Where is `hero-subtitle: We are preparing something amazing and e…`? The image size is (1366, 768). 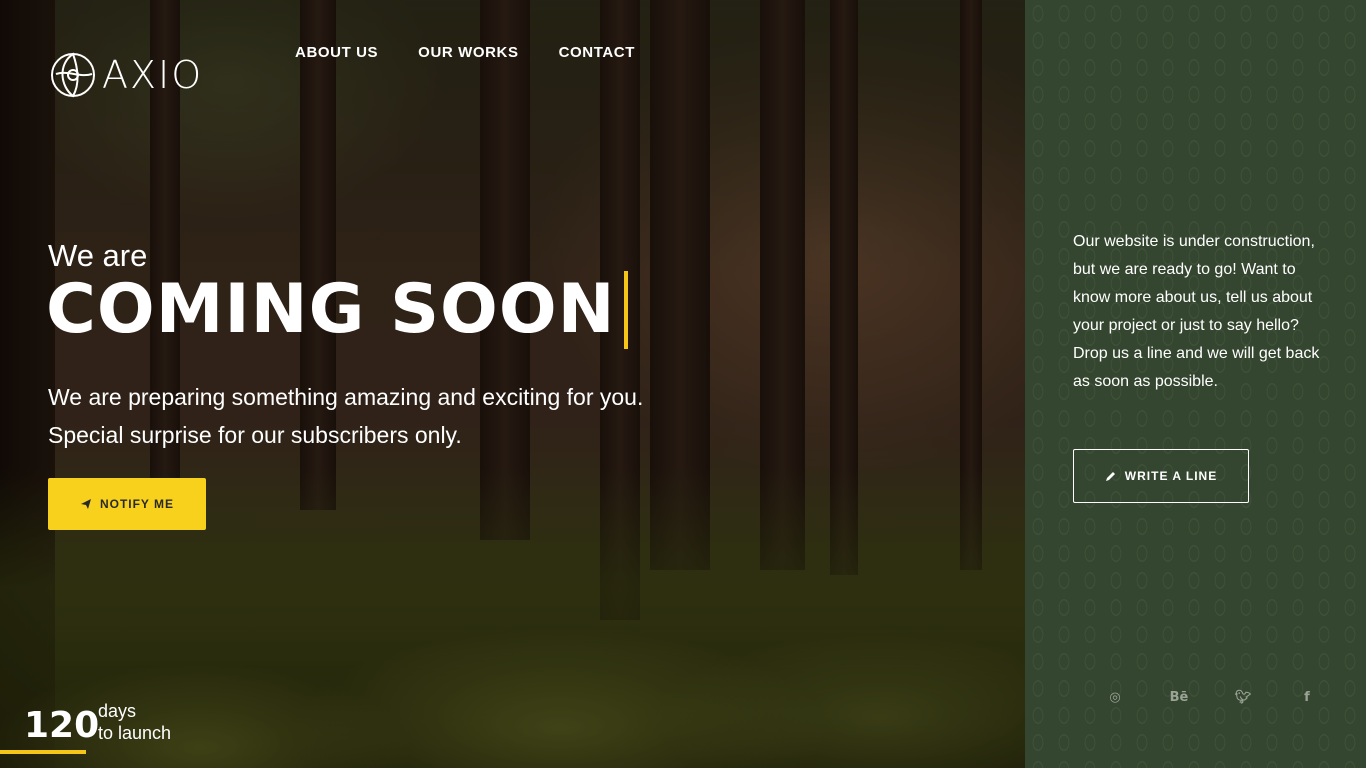
hero-subtitle: We are preparing something amazing and e… is located at coordinates (346, 416).